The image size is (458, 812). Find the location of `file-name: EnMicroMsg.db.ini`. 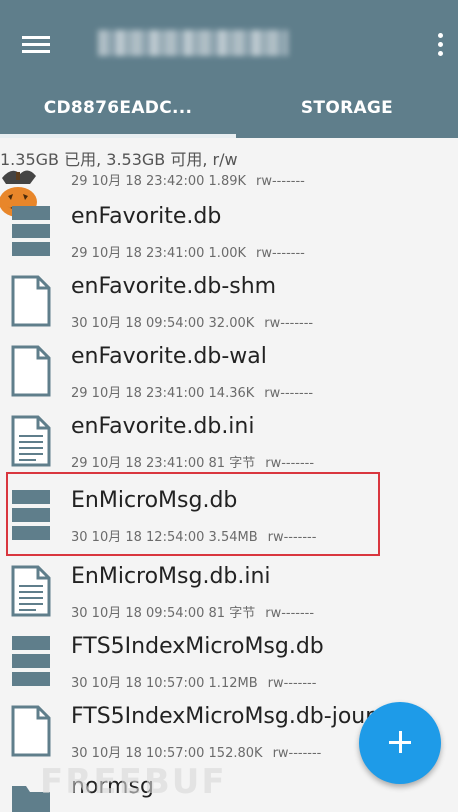

file-name: EnMicroMsg.db.ini is located at coordinates (171, 576).